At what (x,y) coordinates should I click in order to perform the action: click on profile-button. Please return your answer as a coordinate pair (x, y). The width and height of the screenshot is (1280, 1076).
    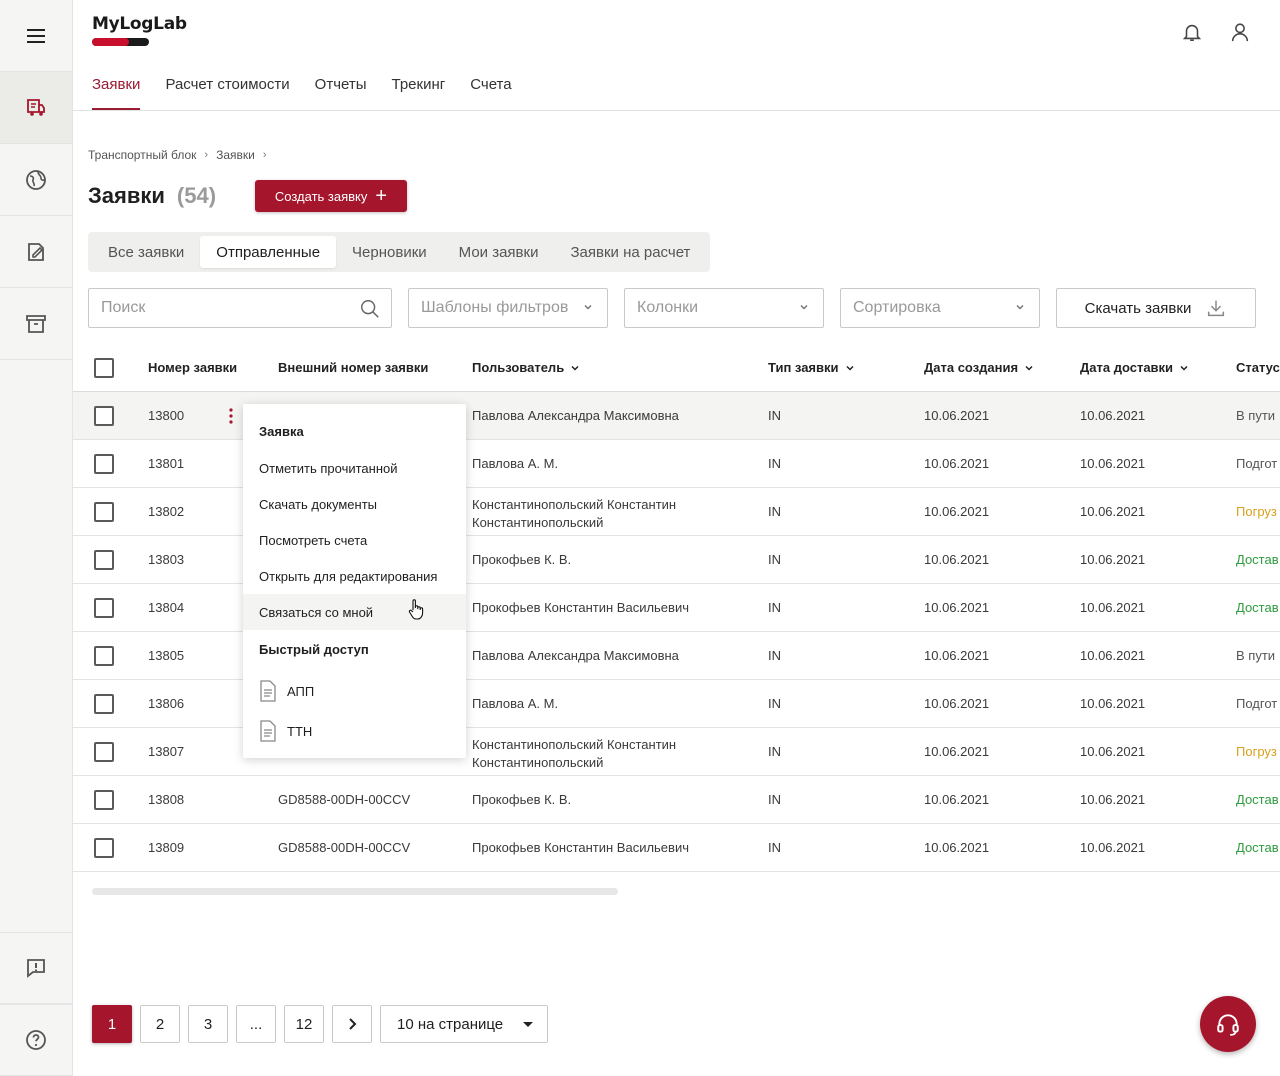
    Looking at the image, I should click on (1240, 32).